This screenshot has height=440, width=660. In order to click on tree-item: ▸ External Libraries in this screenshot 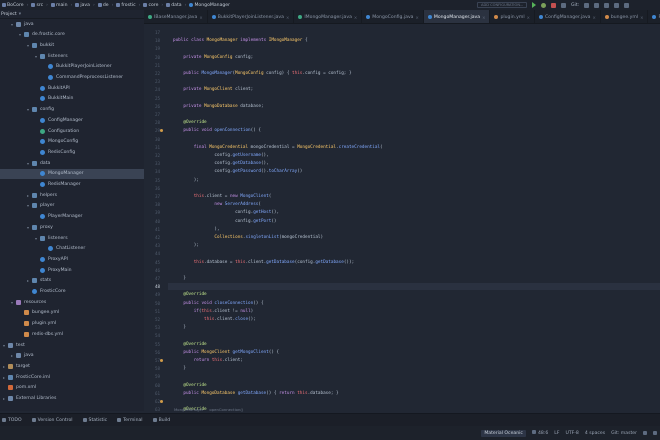, I will do `click(72, 399)`.